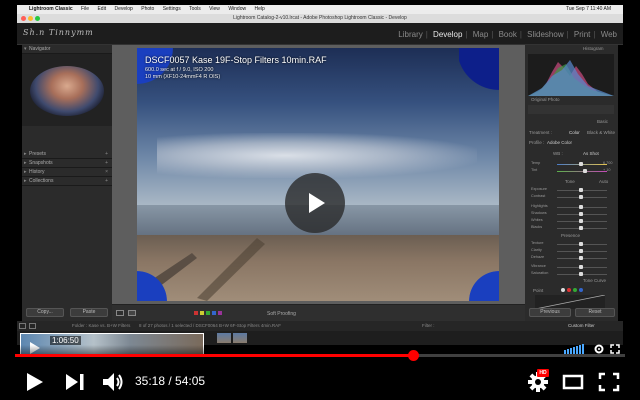 This screenshot has width=640, height=400. What do you see at coordinates (428, 325) in the screenshot?
I see `filter-label: Filter :` at bounding box center [428, 325].